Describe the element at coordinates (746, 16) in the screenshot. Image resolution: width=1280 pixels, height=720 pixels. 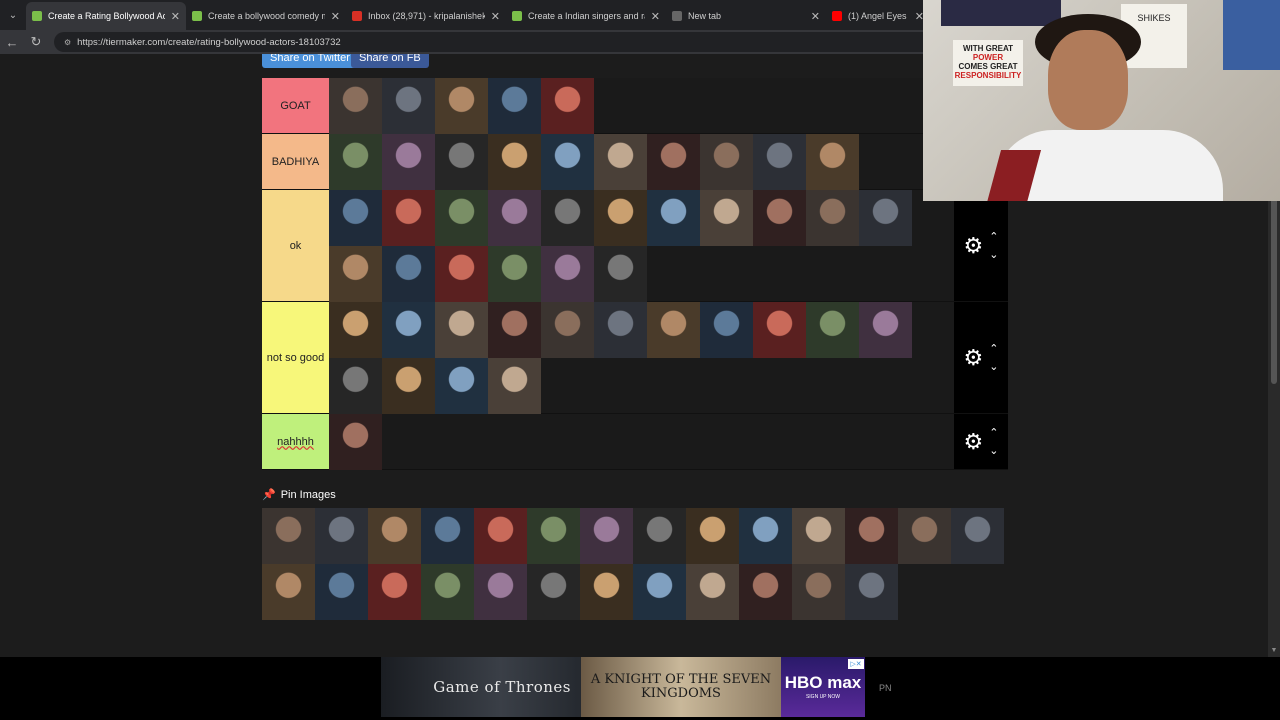
I see `browser-tab: New tab ✕` at that location.